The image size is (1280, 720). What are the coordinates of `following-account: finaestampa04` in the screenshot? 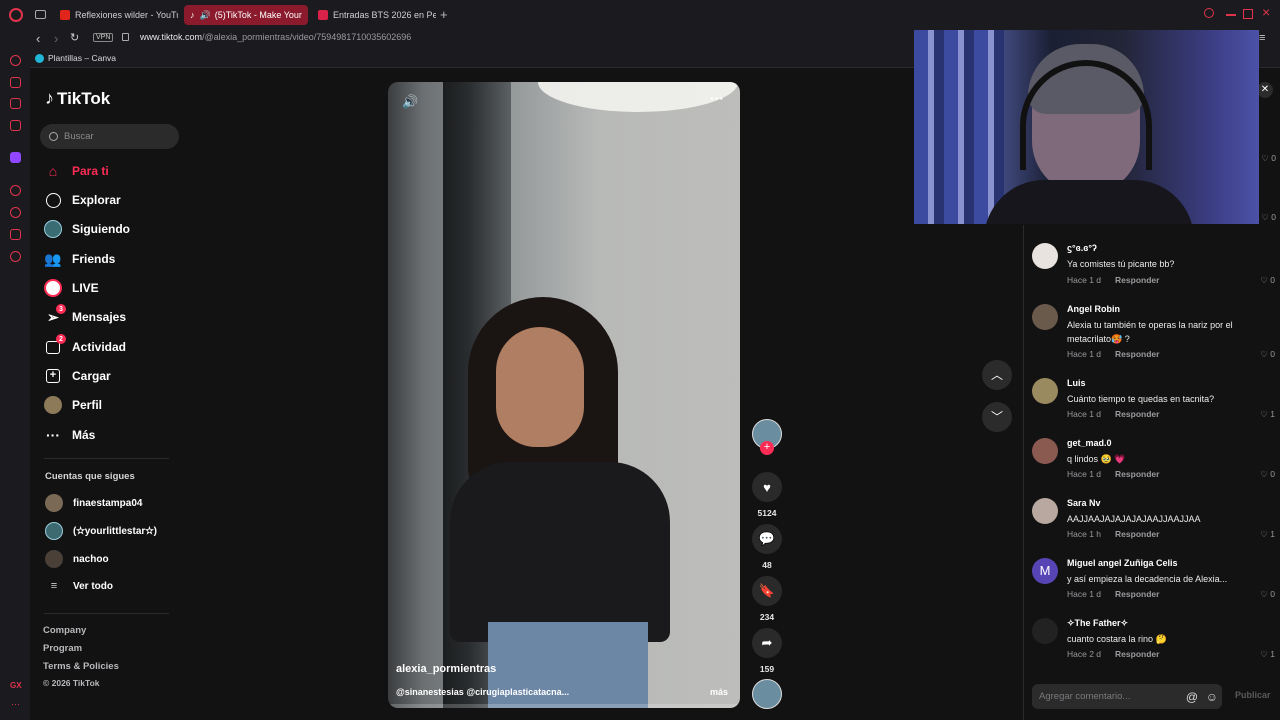 It's located at (93, 503).